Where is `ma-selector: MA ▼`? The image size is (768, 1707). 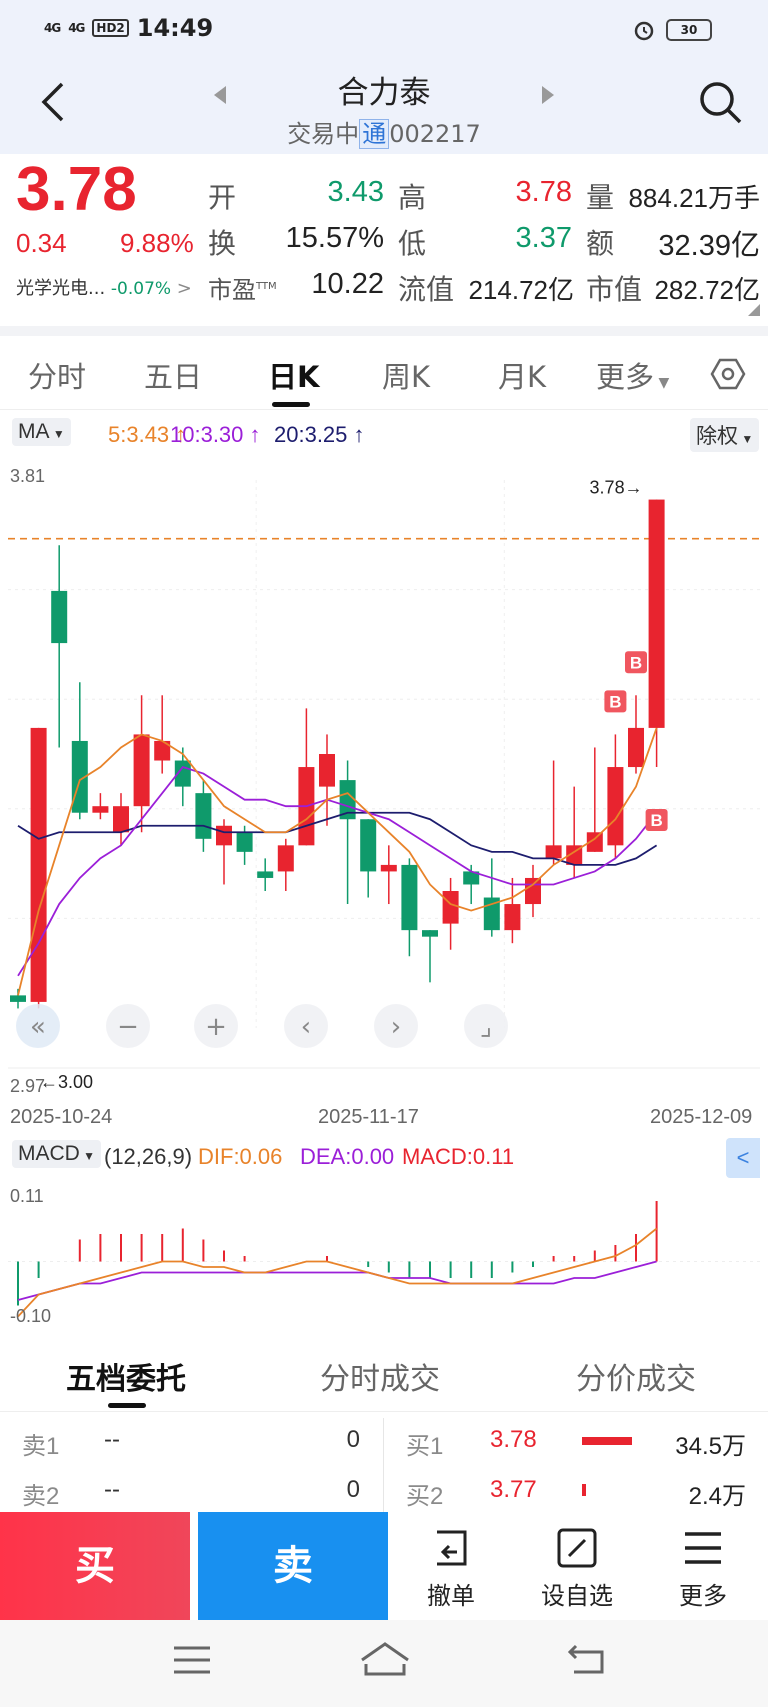 ma-selector: MA ▼ is located at coordinates (41, 432).